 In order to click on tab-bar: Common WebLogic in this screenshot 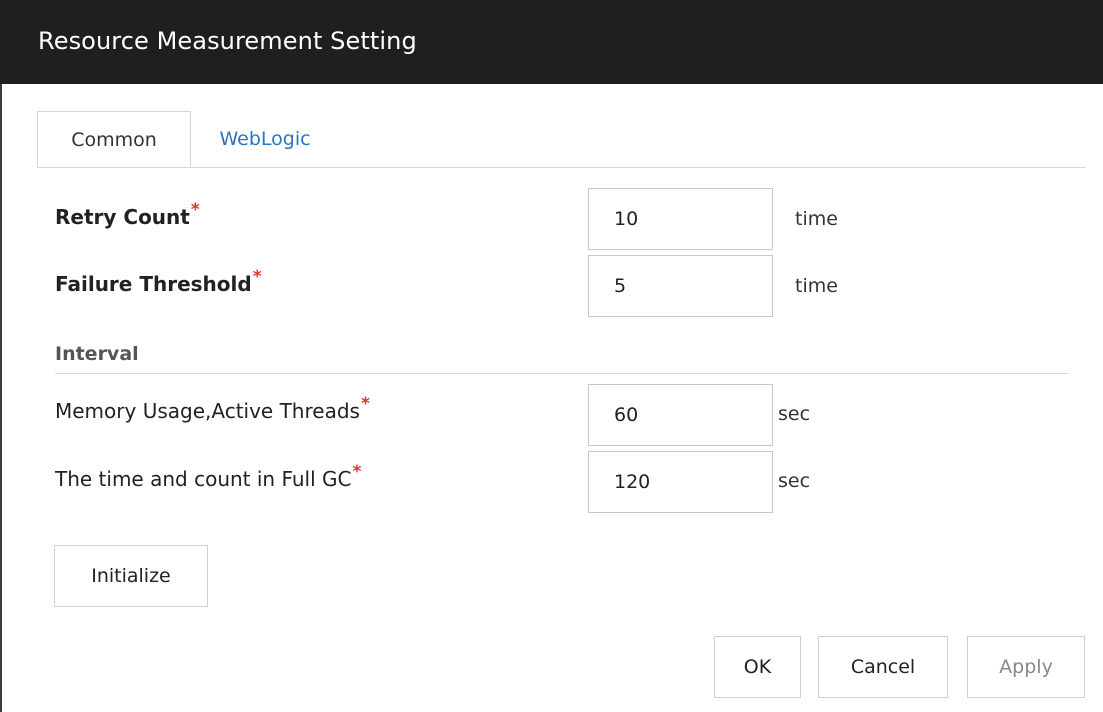, I will do `click(561, 139)`.